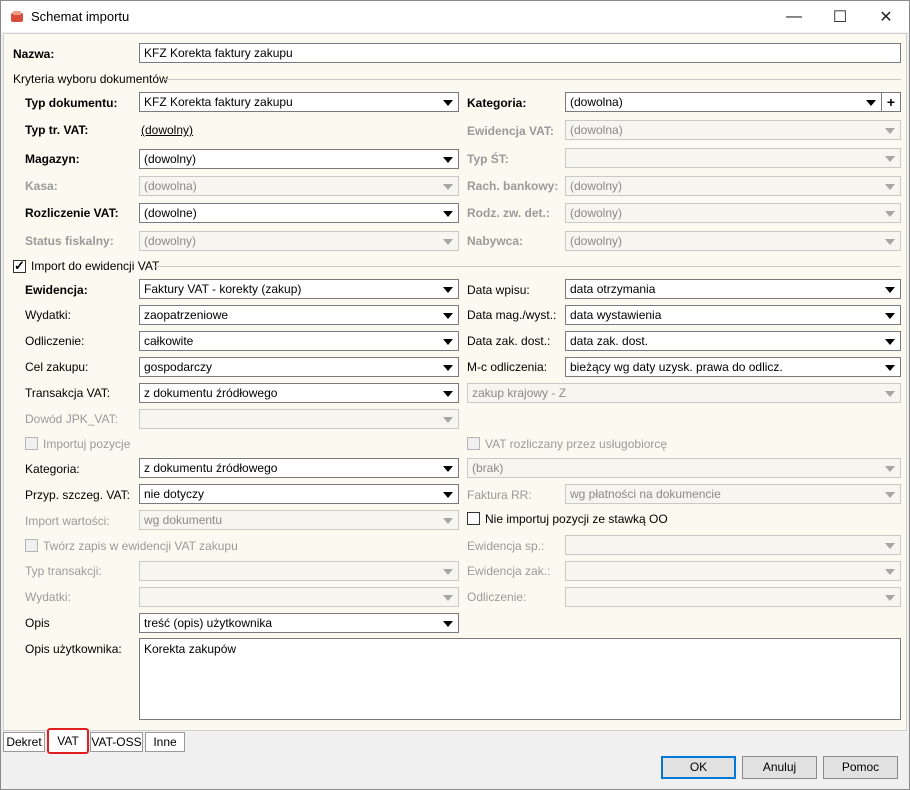 The height and width of the screenshot is (790, 910). What do you see at coordinates (68, 741) in the screenshot?
I see `tab-vat: VAT` at bounding box center [68, 741].